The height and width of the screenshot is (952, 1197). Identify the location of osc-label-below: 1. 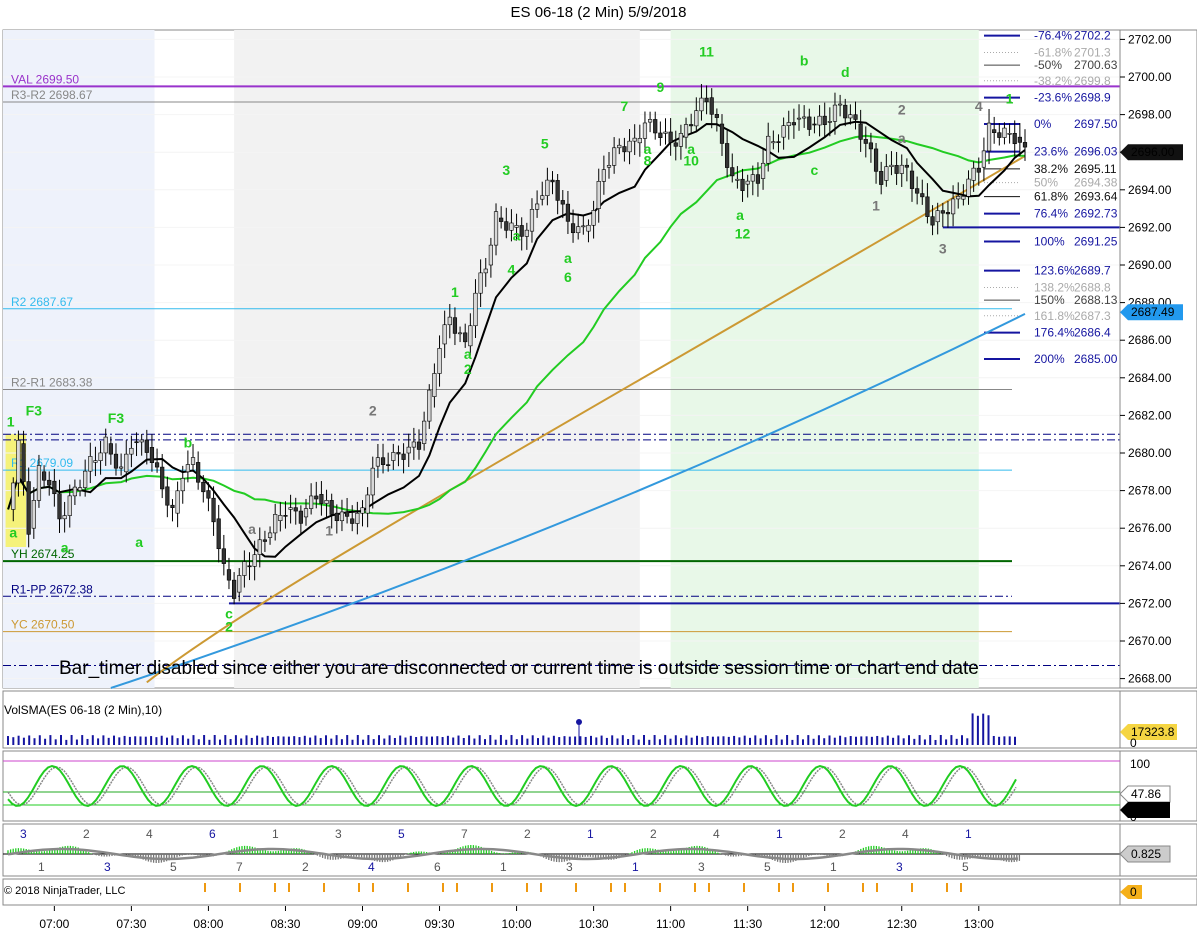
(635, 867).